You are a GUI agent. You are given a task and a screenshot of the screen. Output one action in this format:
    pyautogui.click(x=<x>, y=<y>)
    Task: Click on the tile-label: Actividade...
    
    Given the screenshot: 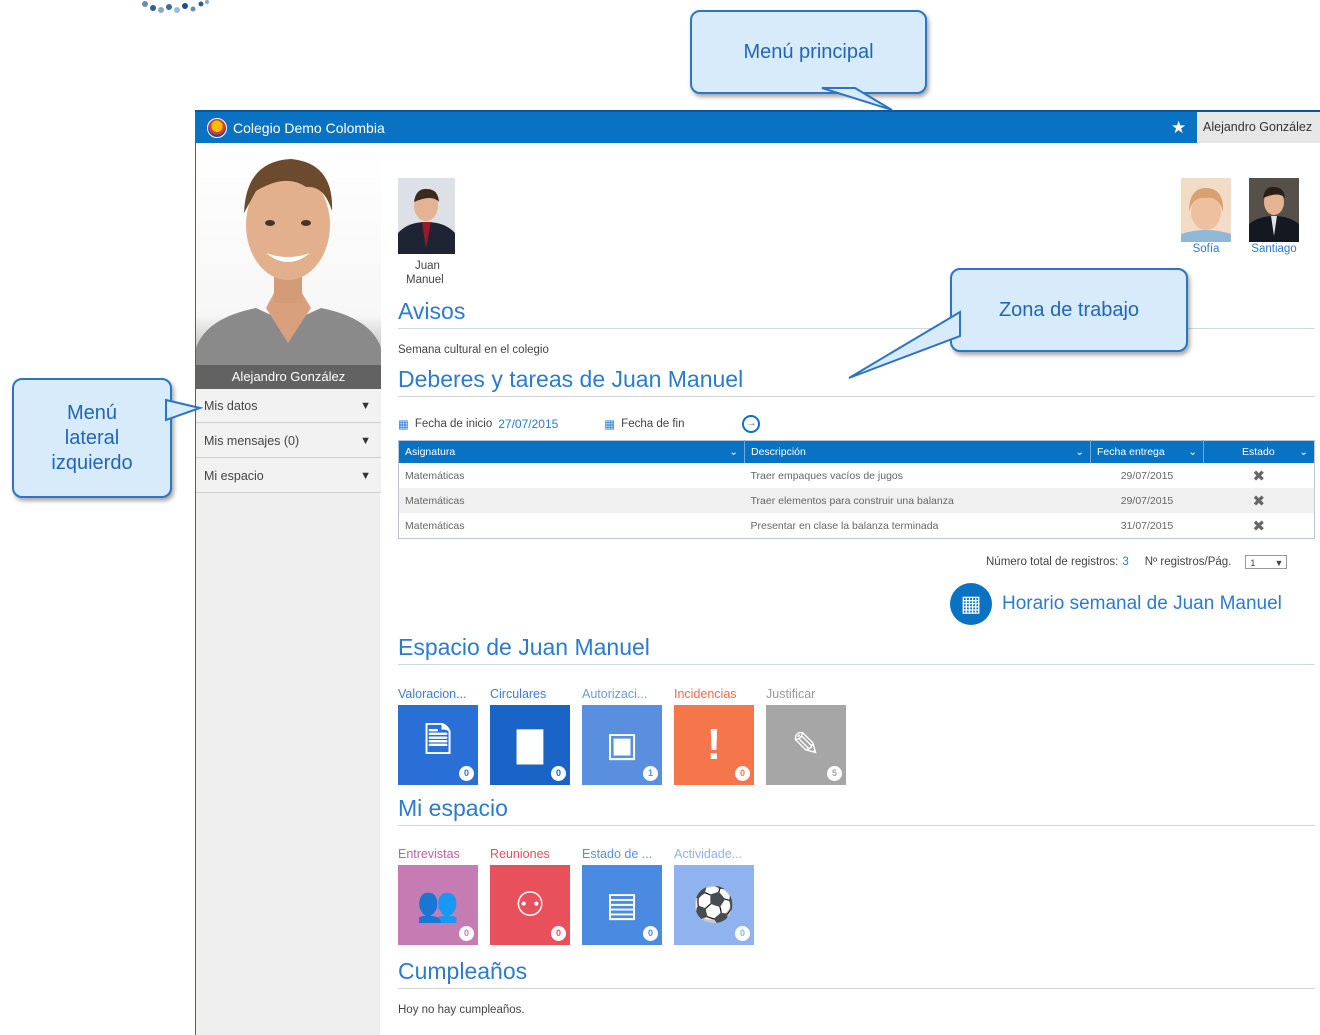 What is the action you would take?
    pyautogui.click(x=708, y=854)
    